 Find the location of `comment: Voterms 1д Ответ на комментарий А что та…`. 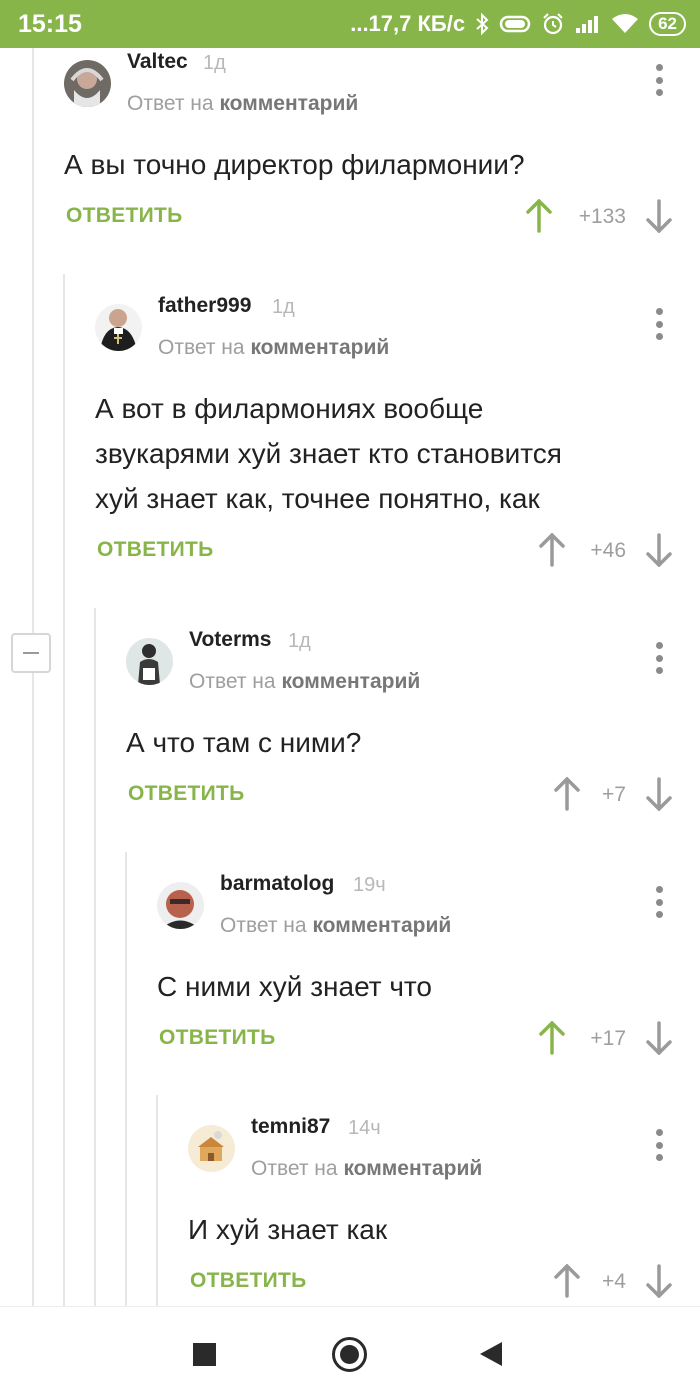

comment: Voterms 1д Ответ на комментарий А что та… is located at coordinates (405, 750).